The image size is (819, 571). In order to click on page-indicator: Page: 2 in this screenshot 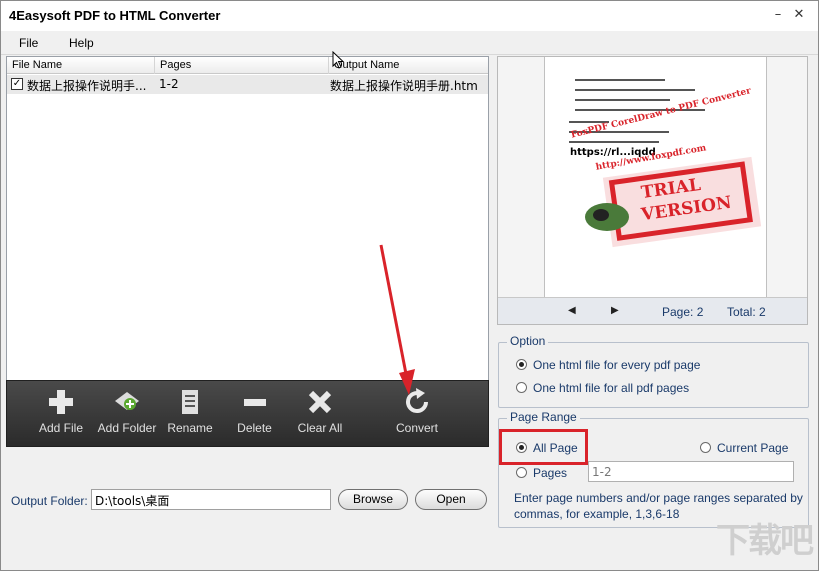, I will do `click(683, 312)`.